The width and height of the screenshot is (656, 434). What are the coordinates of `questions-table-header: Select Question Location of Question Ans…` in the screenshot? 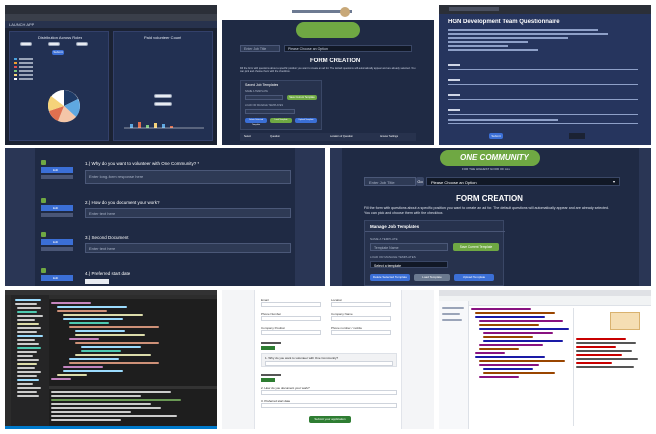 It's located at (328, 137).